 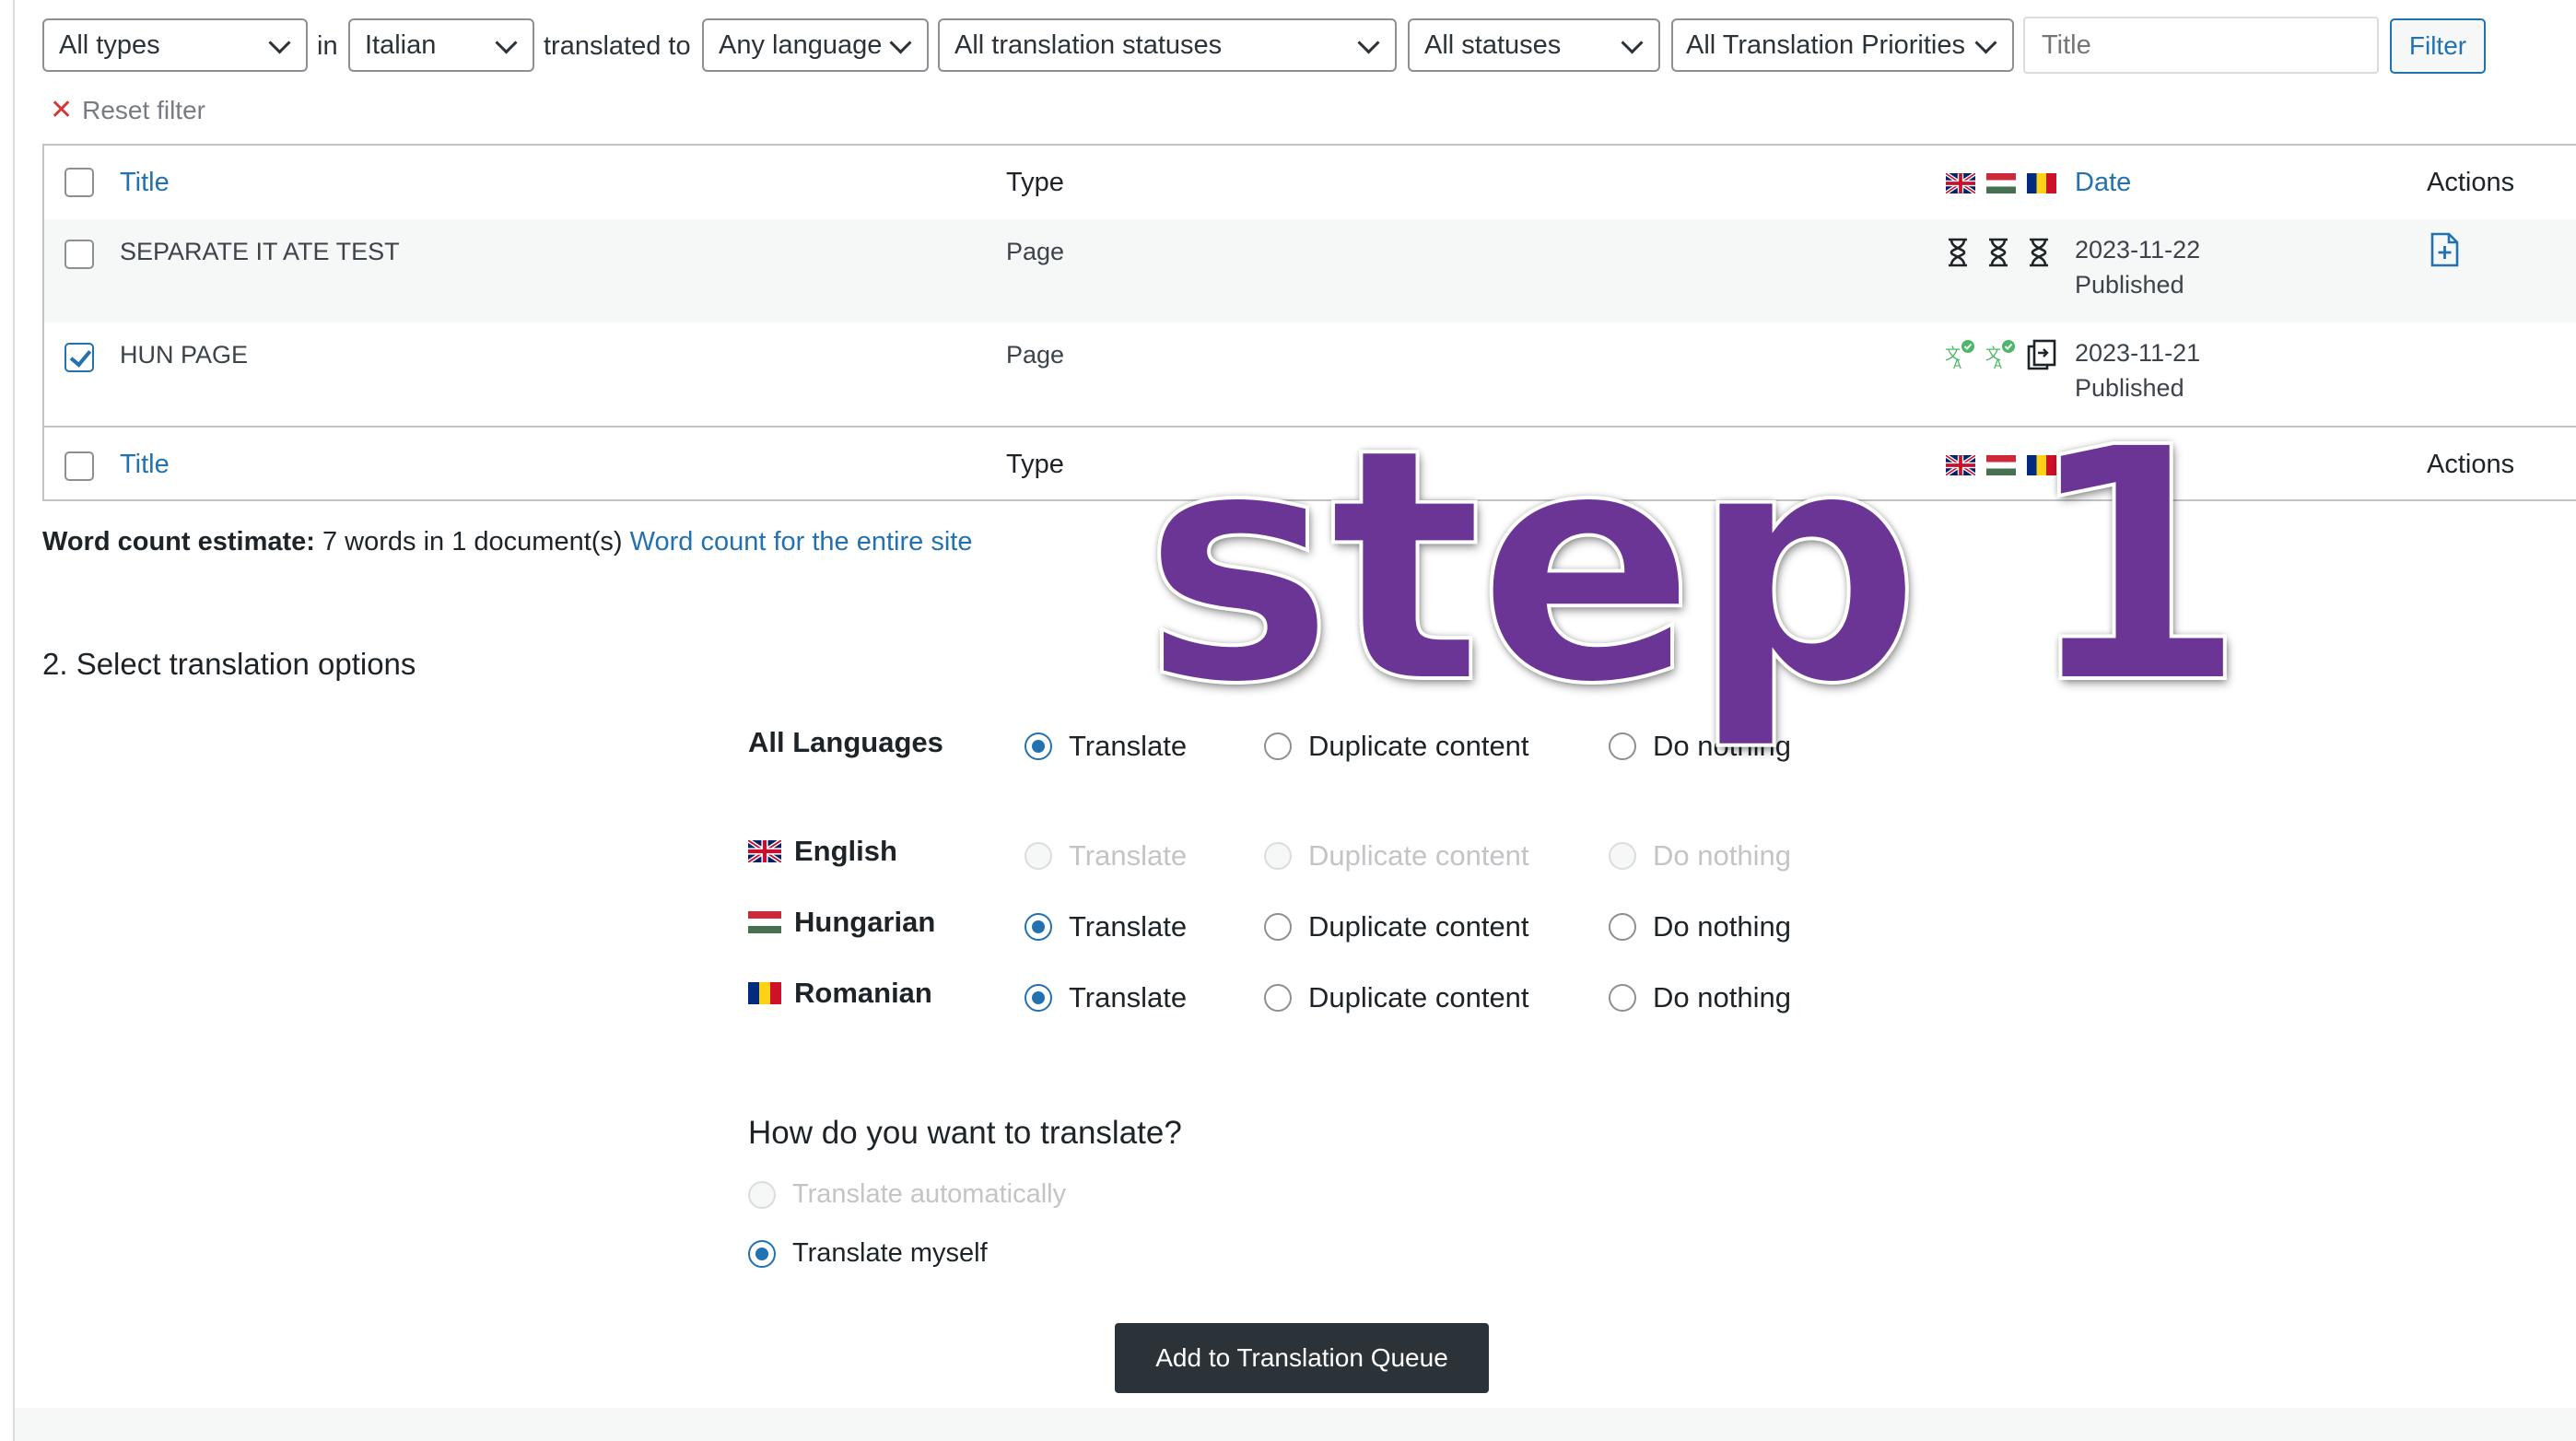 What do you see at coordinates (1167, 45) in the screenshot?
I see `translation-status-select: All translation statuses` at bounding box center [1167, 45].